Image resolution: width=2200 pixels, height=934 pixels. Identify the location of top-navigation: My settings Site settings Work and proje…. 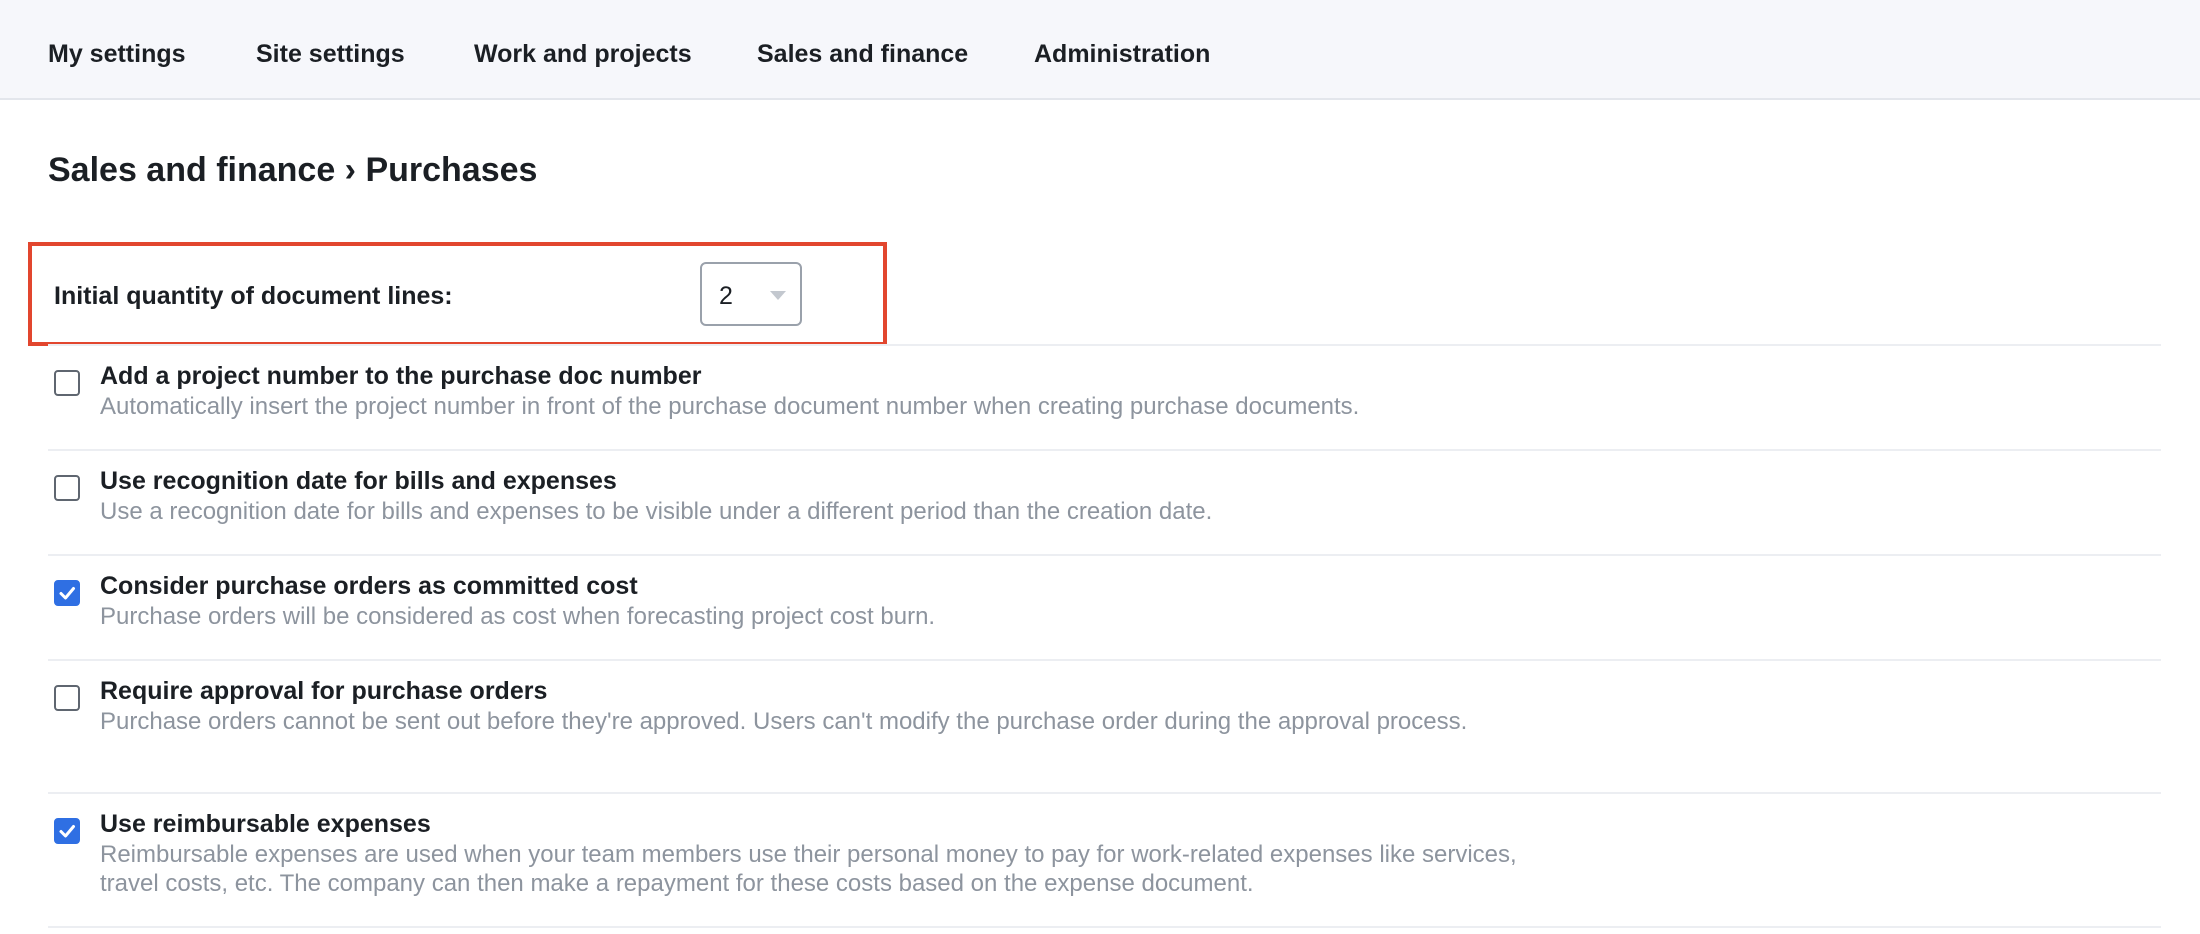
(1100, 50).